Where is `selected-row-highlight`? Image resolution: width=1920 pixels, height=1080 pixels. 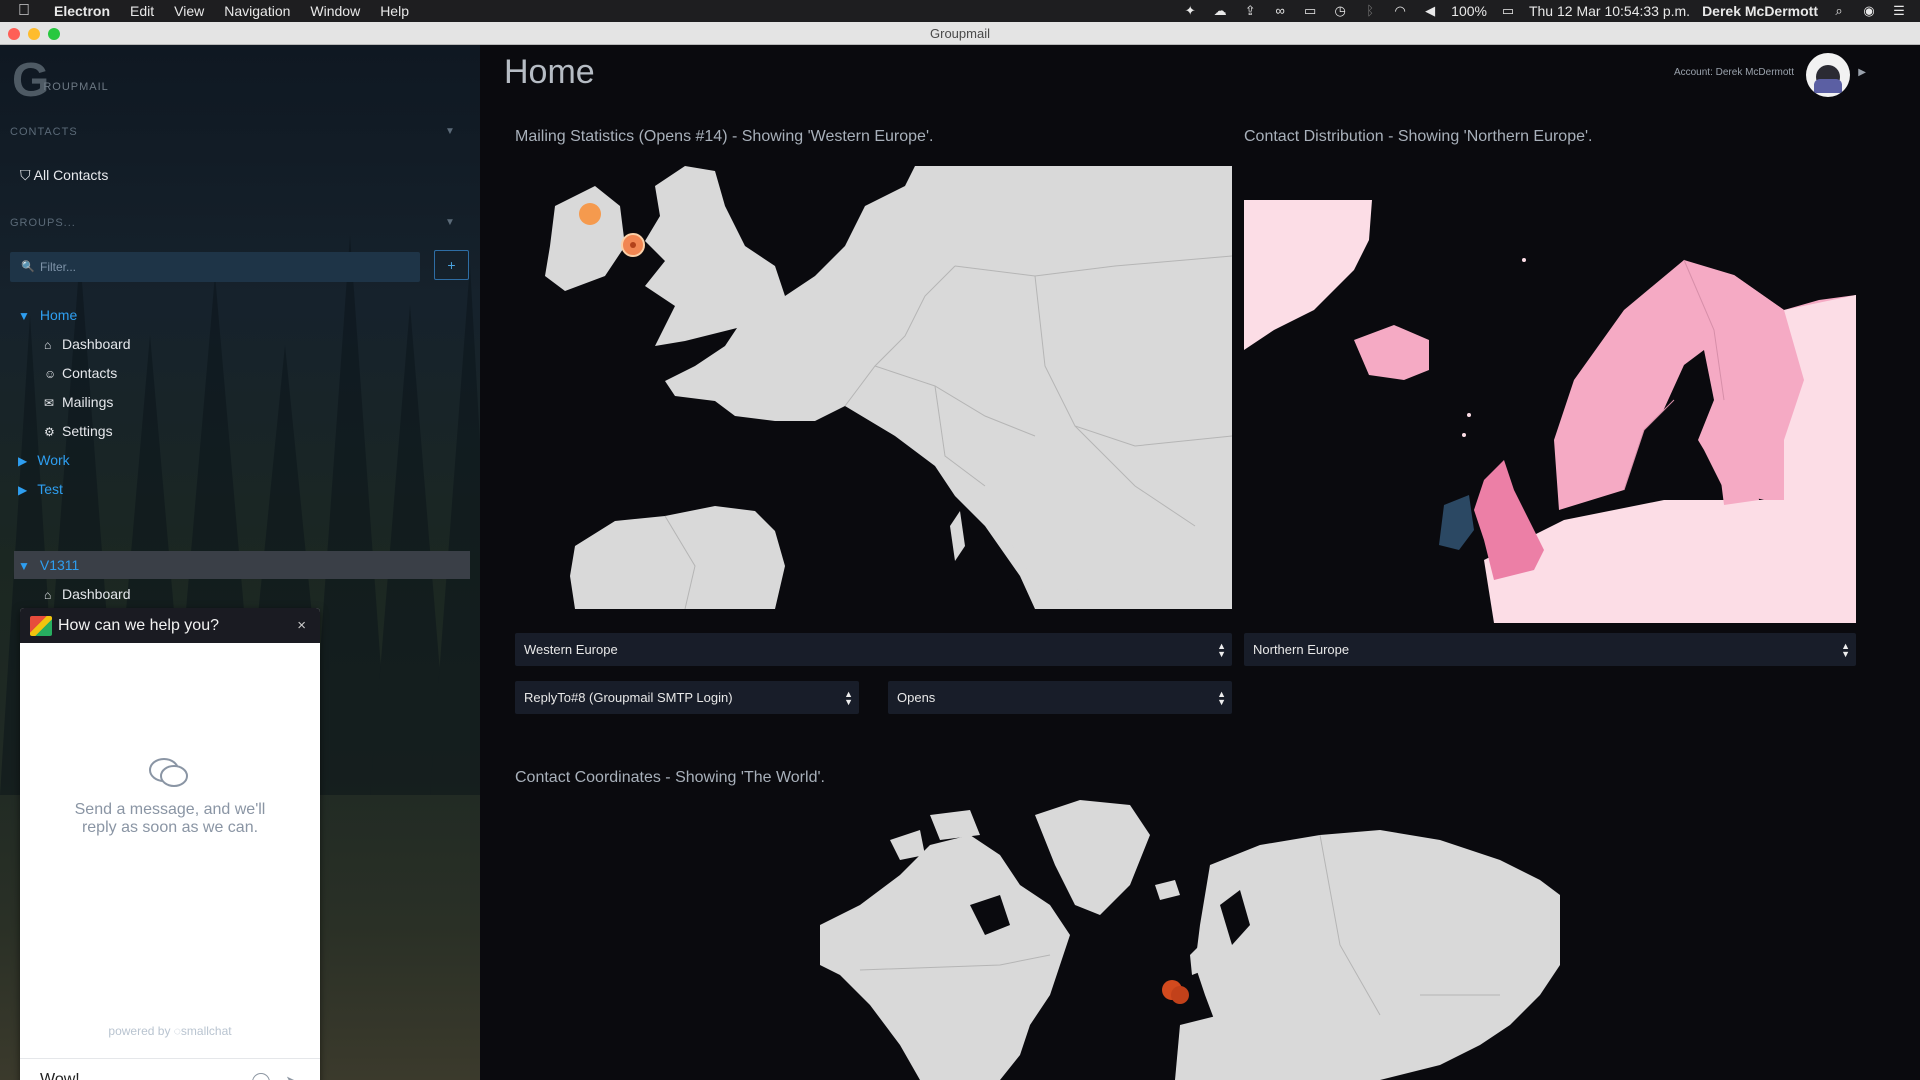
selected-row-highlight is located at coordinates (242, 565).